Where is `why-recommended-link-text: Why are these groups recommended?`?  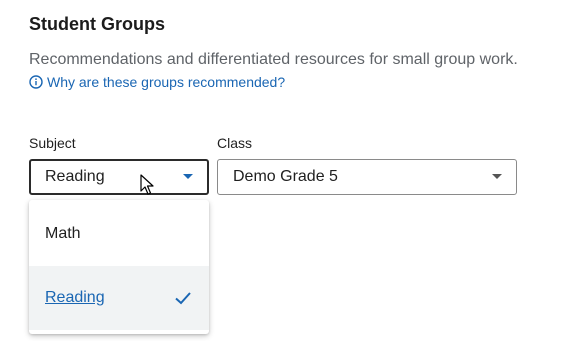 why-recommended-link-text: Why are these groups recommended? is located at coordinates (166, 82).